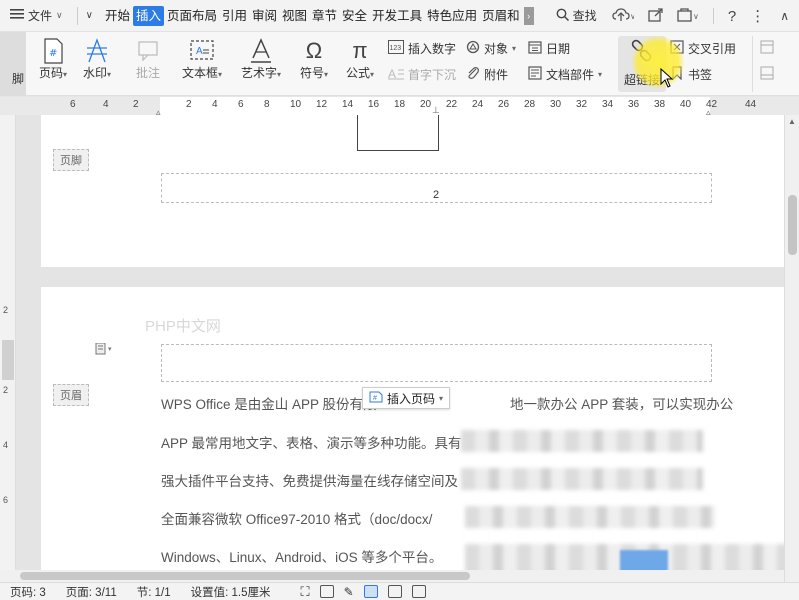  I want to click on share-icon, so click(655, 16).